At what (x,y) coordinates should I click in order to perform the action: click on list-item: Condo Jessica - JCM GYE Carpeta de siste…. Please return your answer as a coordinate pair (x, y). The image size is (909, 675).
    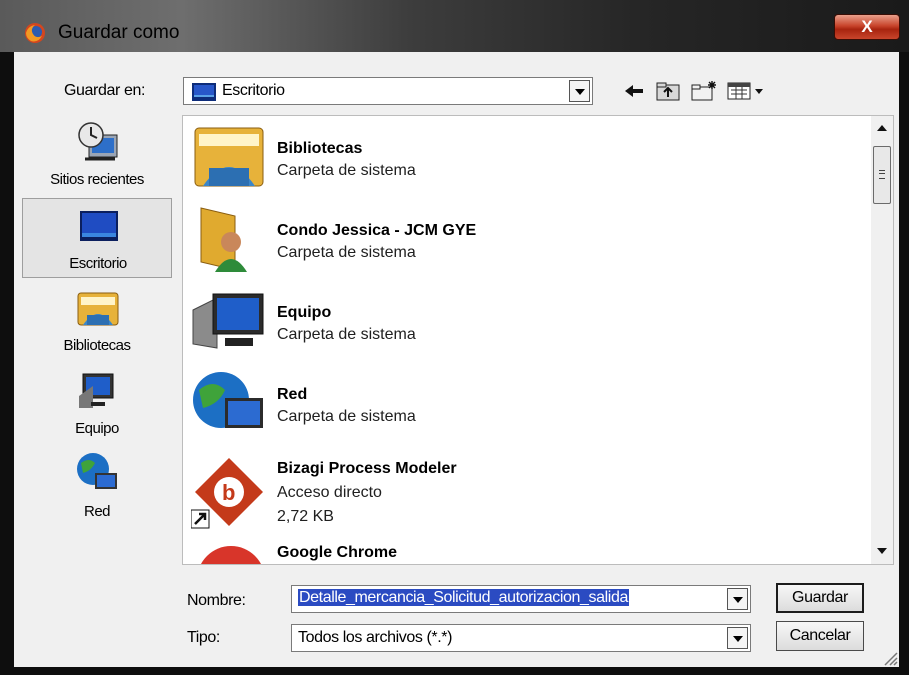
    Looking at the image, I should click on (527, 239).